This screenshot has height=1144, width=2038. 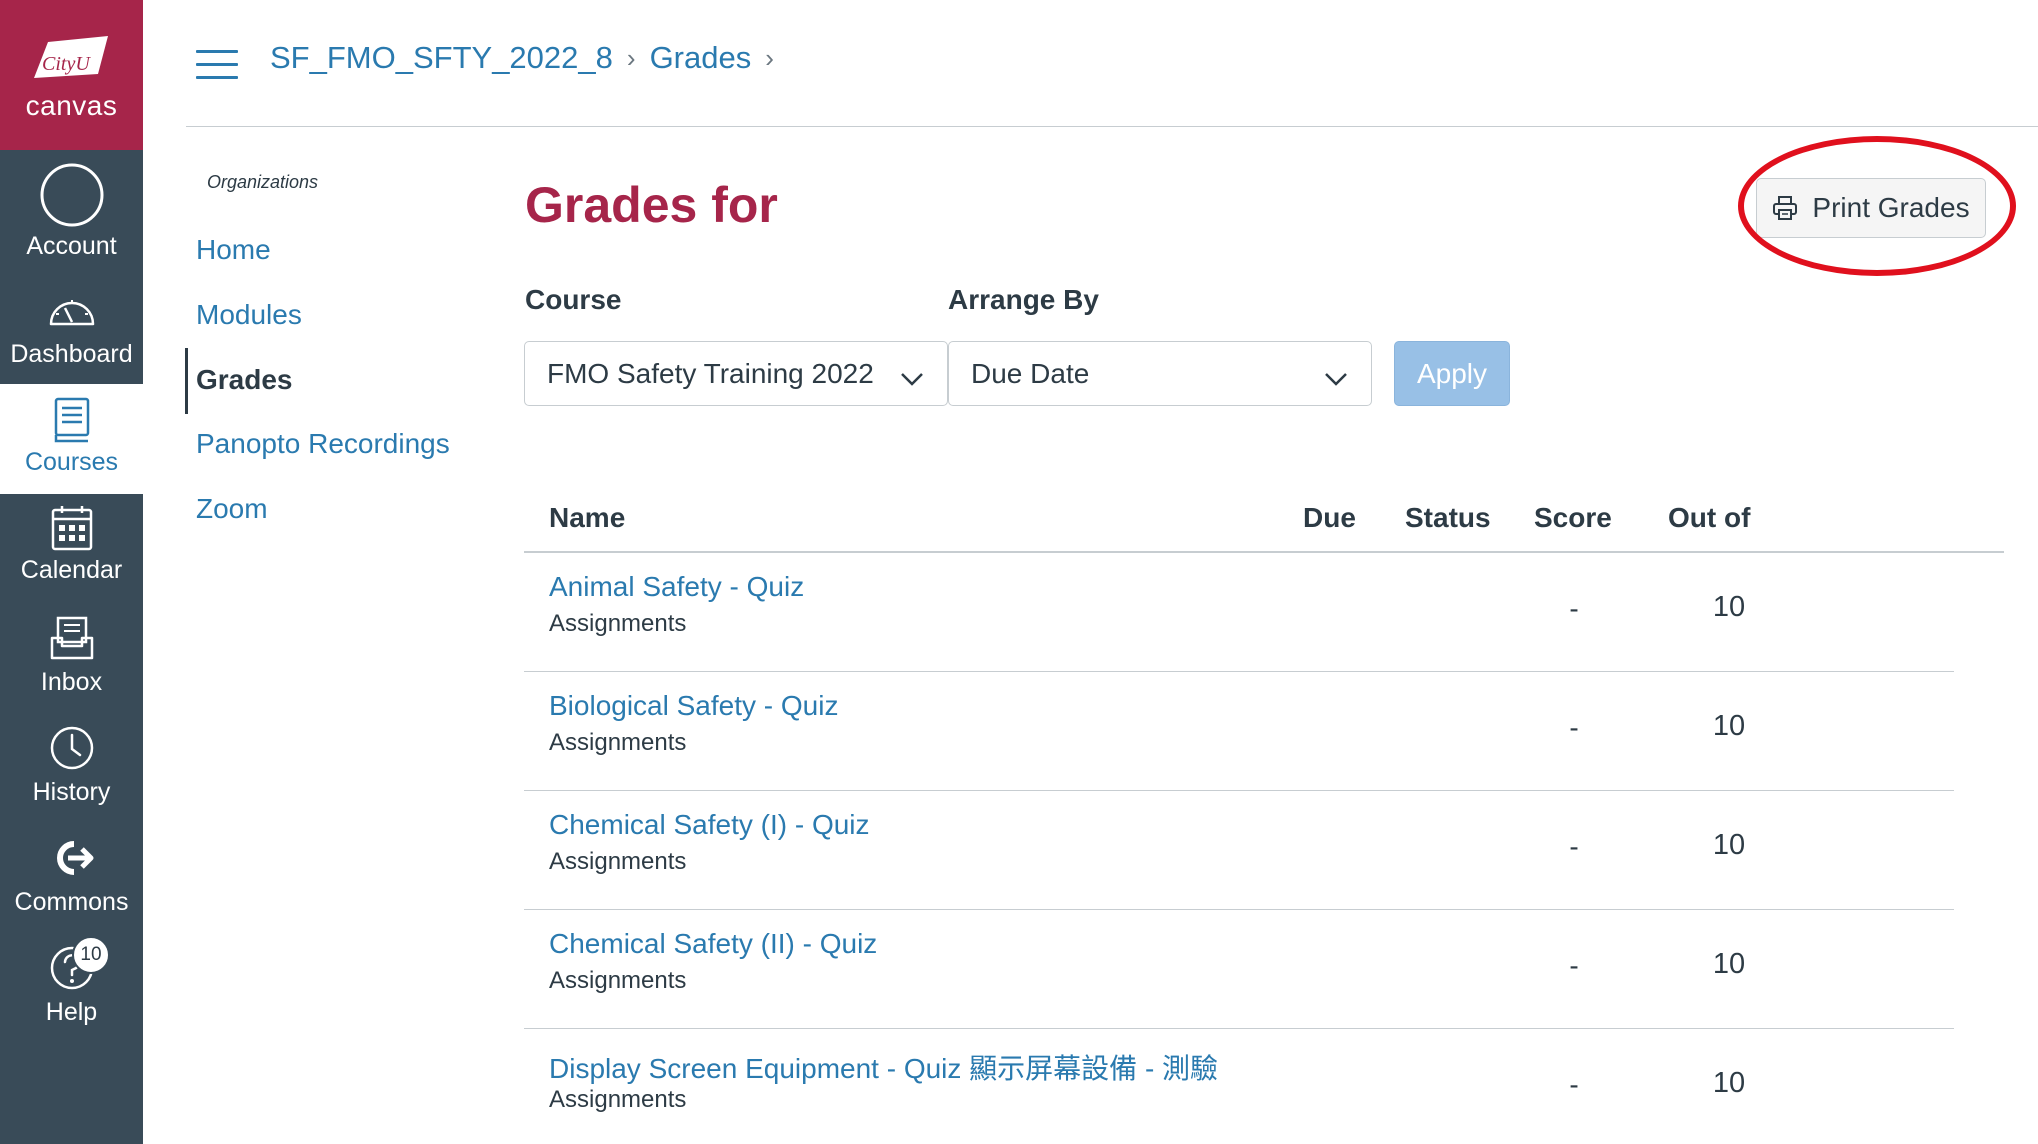 What do you see at coordinates (1112, 126) in the screenshot?
I see `header-divider` at bounding box center [1112, 126].